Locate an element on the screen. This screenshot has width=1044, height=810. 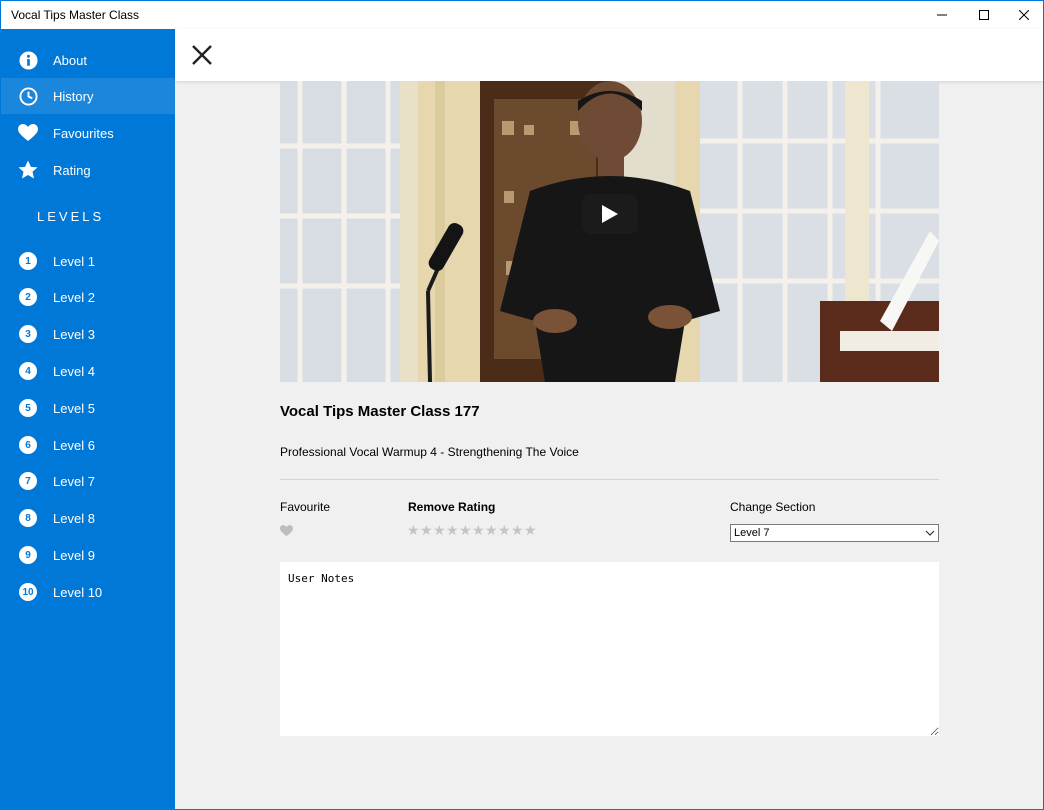
title-bar: Vocal Tips Master Class is located at coordinates (522, 15).